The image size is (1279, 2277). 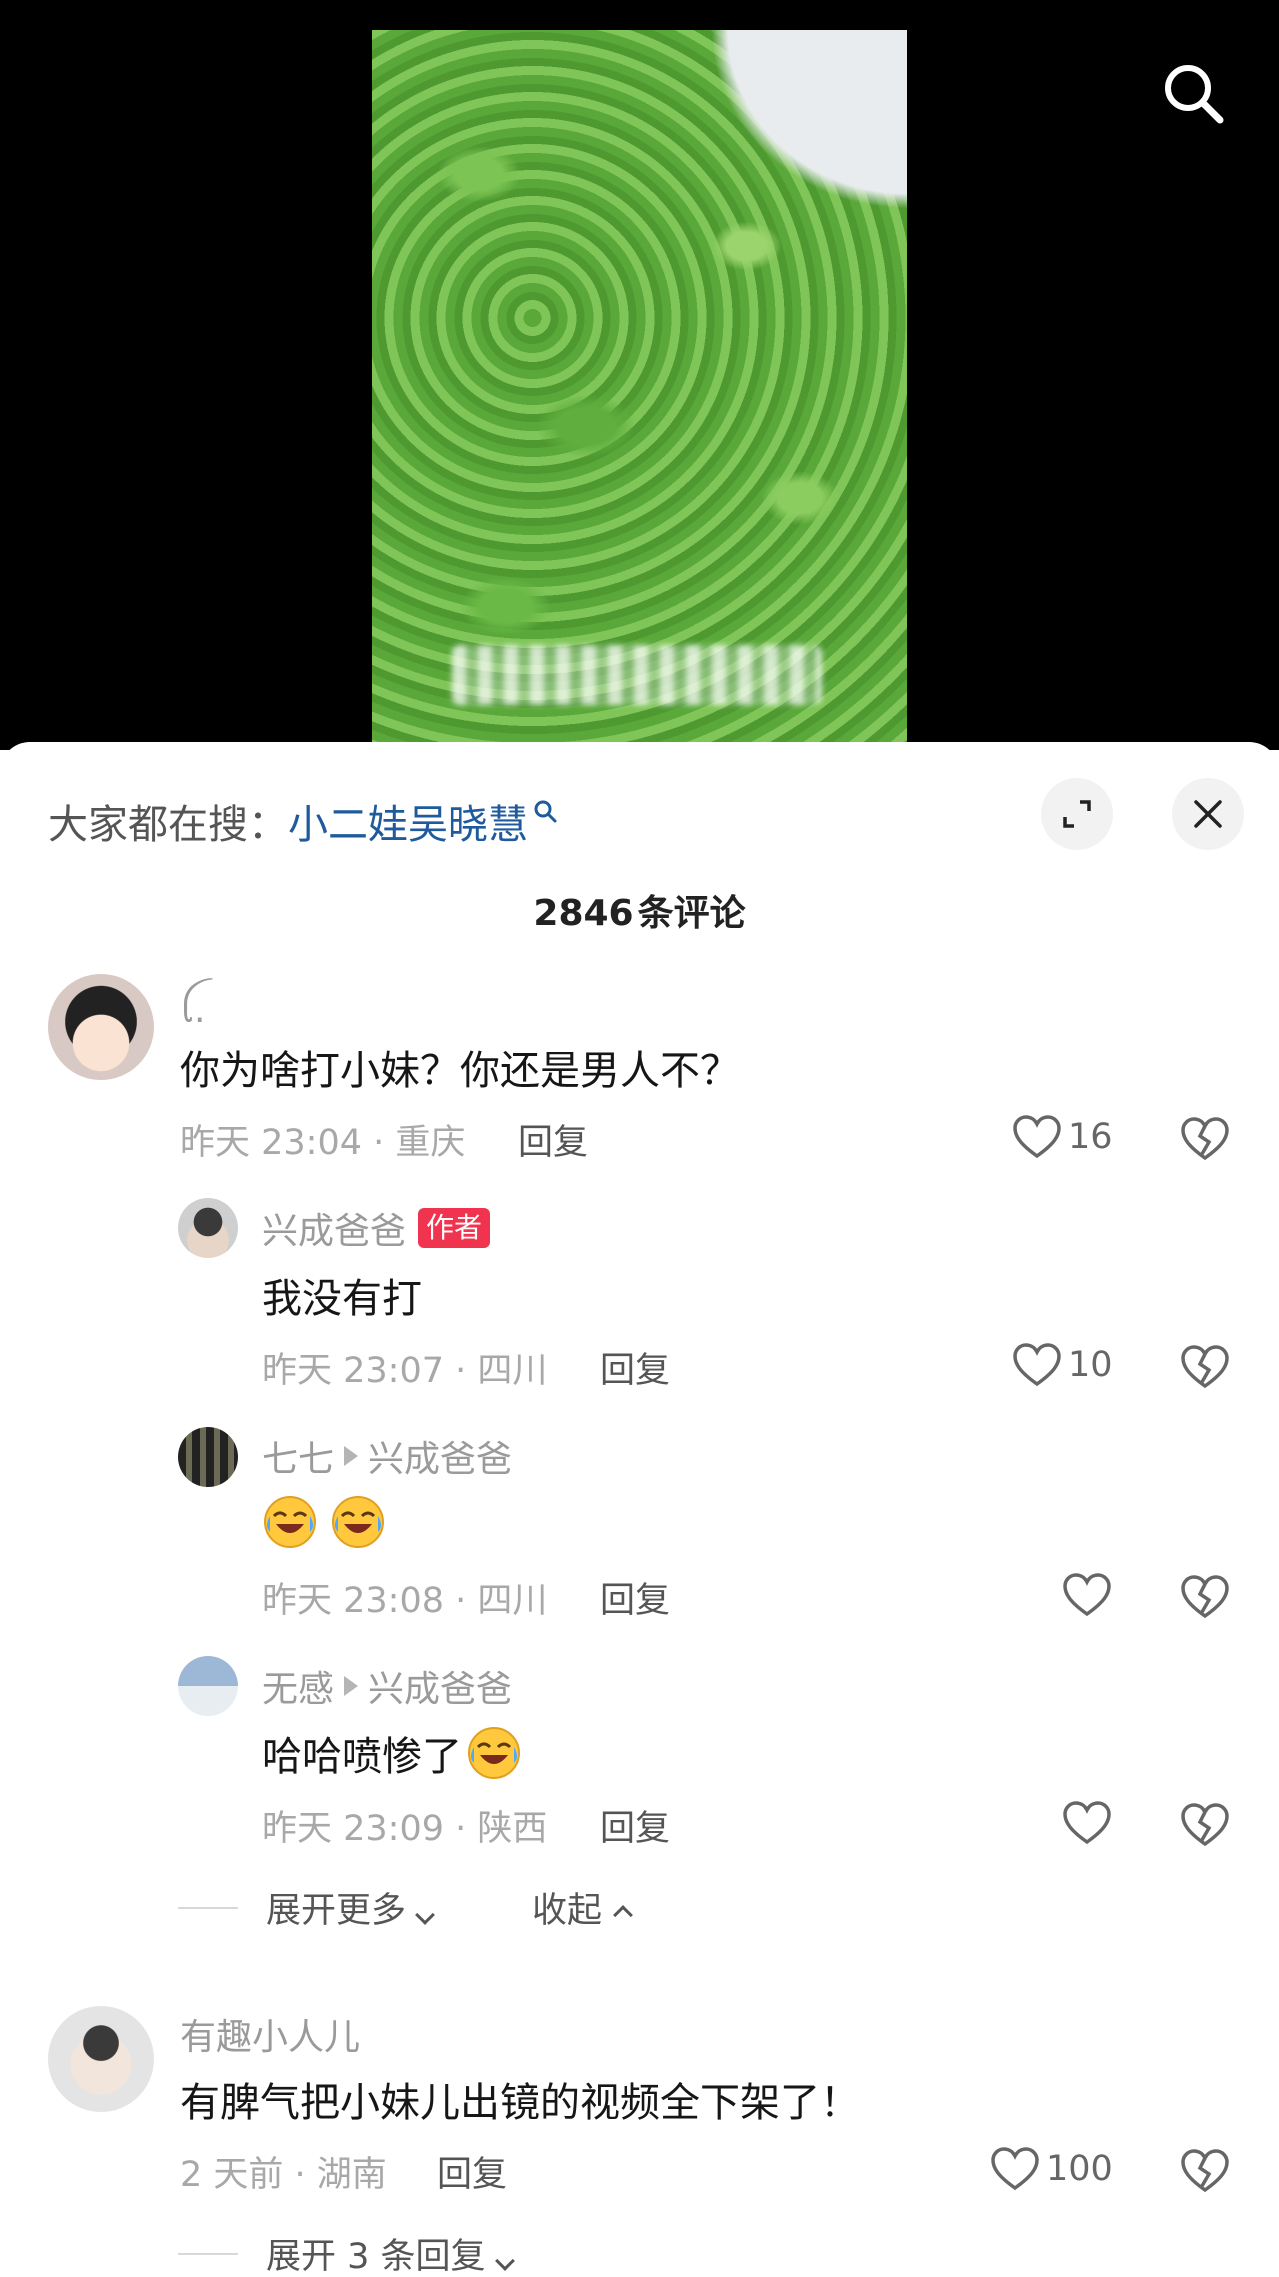 I want to click on collapse-button: 收起, so click(x=582, y=1907).